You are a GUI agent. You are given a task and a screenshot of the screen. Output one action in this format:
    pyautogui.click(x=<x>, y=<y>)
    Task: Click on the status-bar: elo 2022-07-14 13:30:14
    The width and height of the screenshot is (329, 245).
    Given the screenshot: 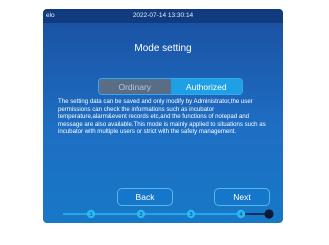 What is the action you would take?
    pyautogui.click(x=163, y=16)
    